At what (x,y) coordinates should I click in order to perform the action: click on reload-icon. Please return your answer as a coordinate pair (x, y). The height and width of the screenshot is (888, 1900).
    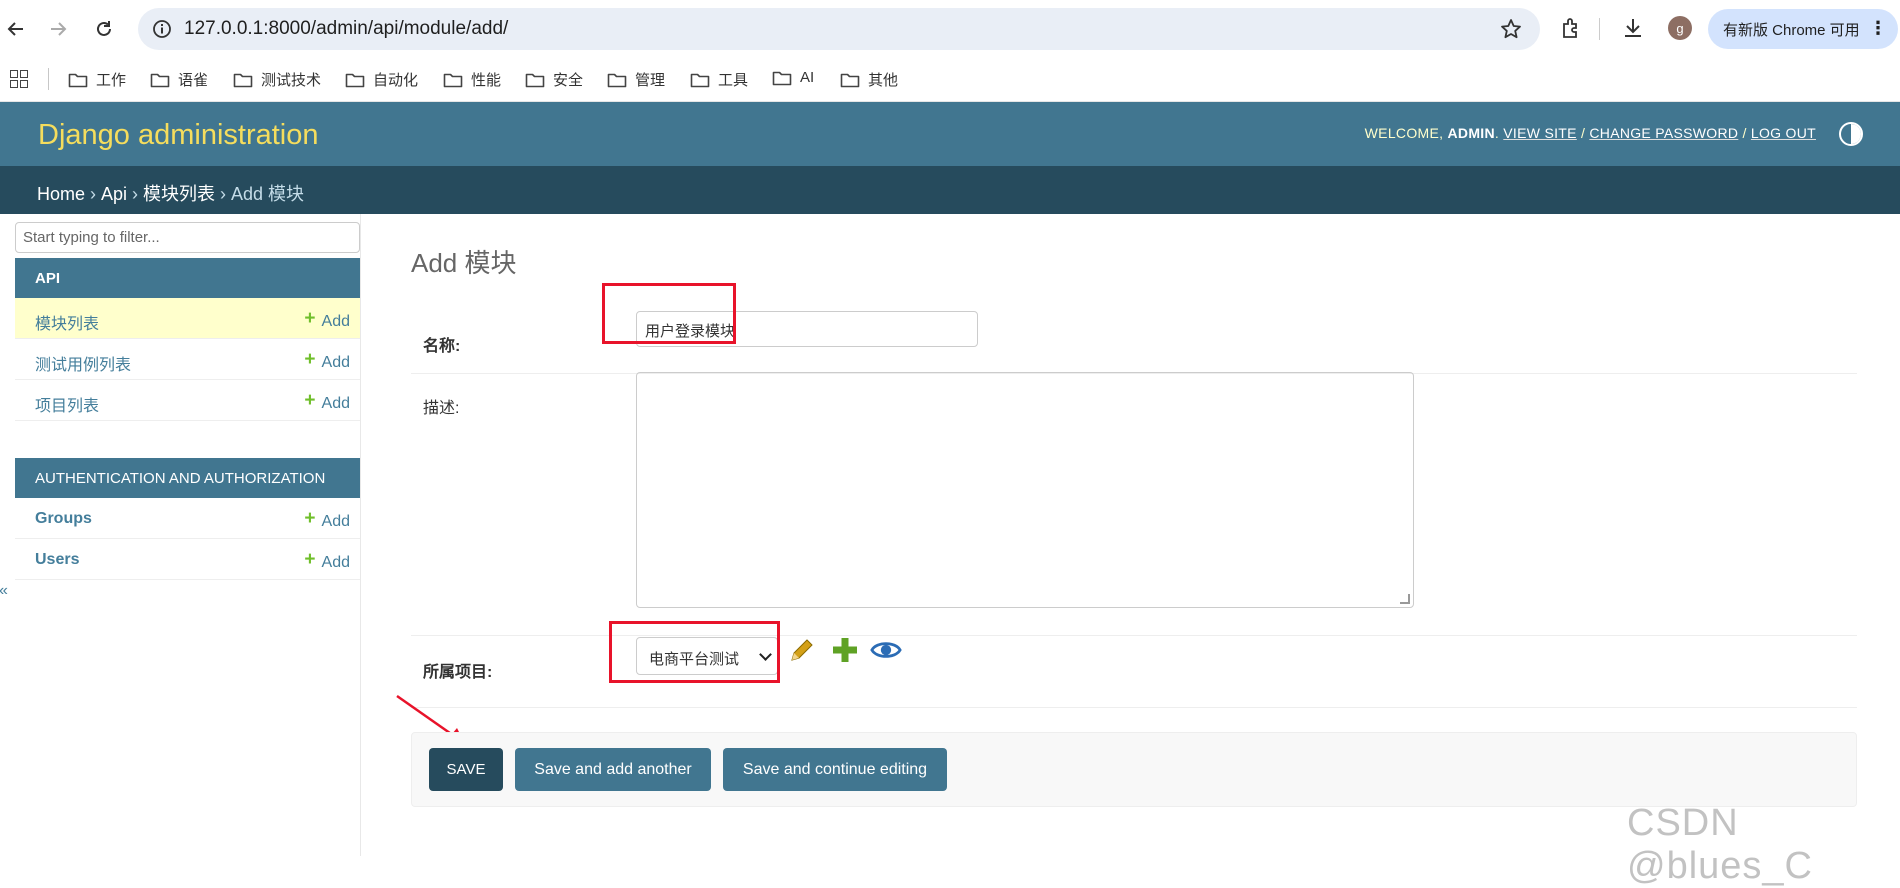
    Looking at the image, I should click on (104, 29).